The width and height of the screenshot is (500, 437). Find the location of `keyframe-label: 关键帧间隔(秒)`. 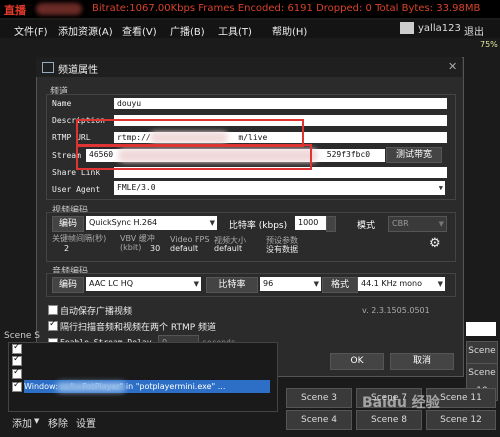

keyframe-label: 关键帧间隔(秒) is located at coordinates (79, 238).